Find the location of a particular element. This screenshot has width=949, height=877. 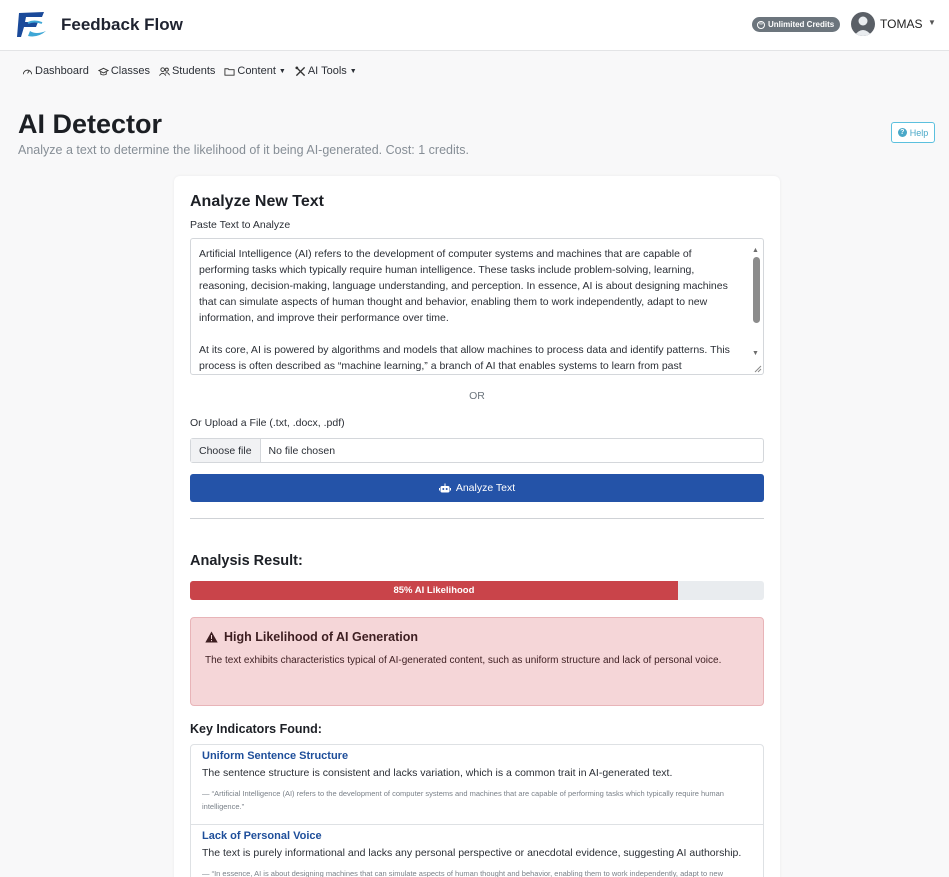

help-button: ? Help is located at coordinates (913, 132).